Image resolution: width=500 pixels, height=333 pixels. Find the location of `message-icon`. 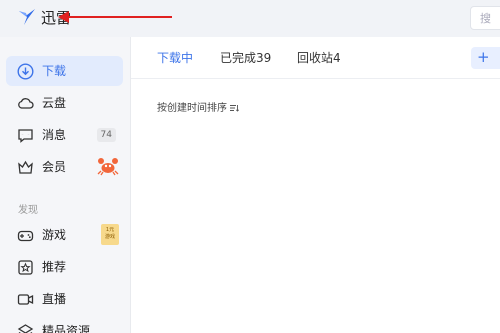

message-icon is located at coordinates (25, 136).